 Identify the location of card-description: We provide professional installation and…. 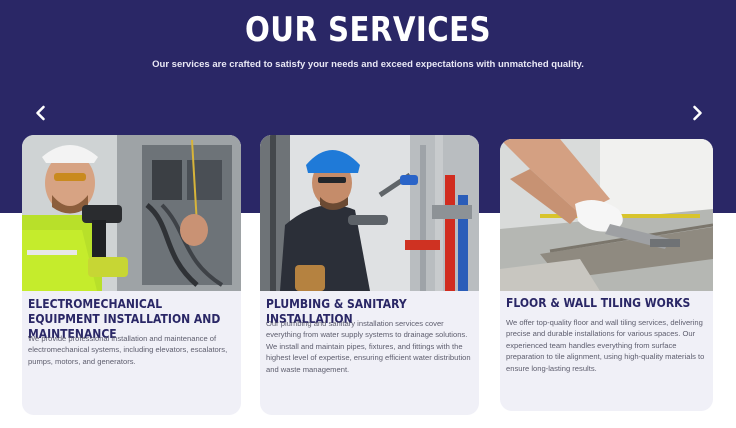
(128, 350).